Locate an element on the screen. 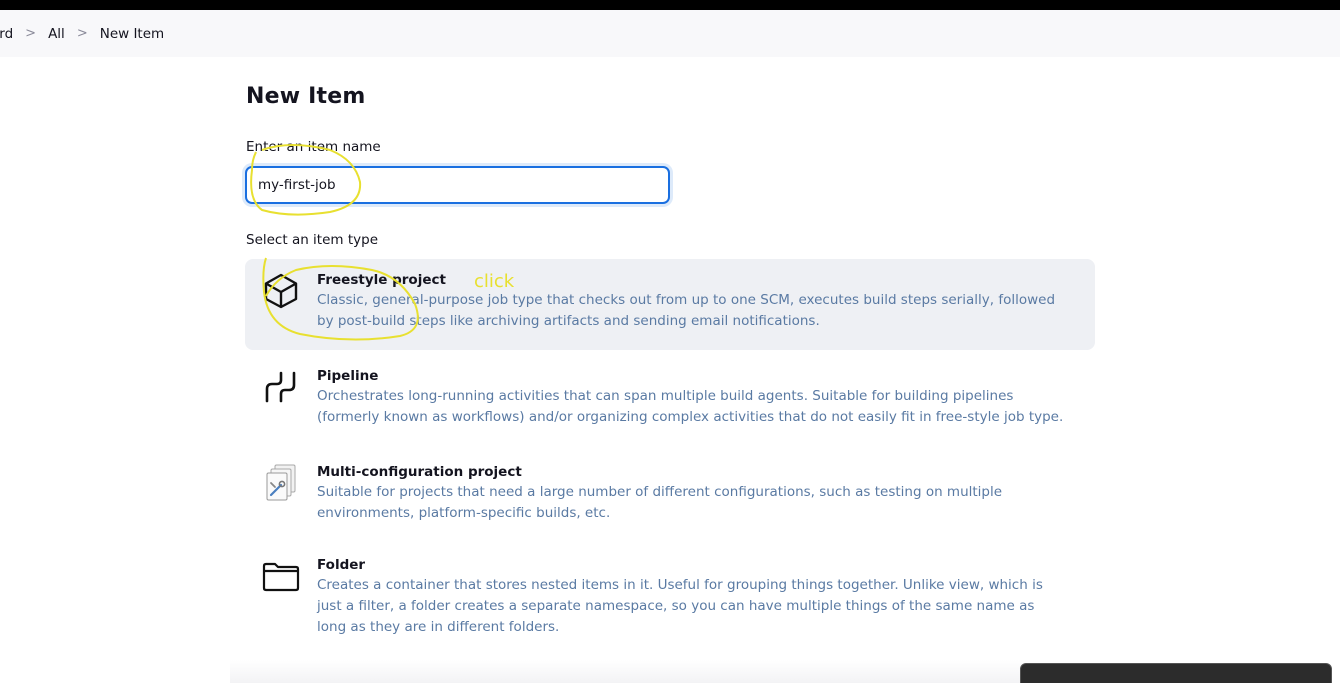 This screenshot has width=1340, height=683. floating-panel is located at coordinates (1176, 673).